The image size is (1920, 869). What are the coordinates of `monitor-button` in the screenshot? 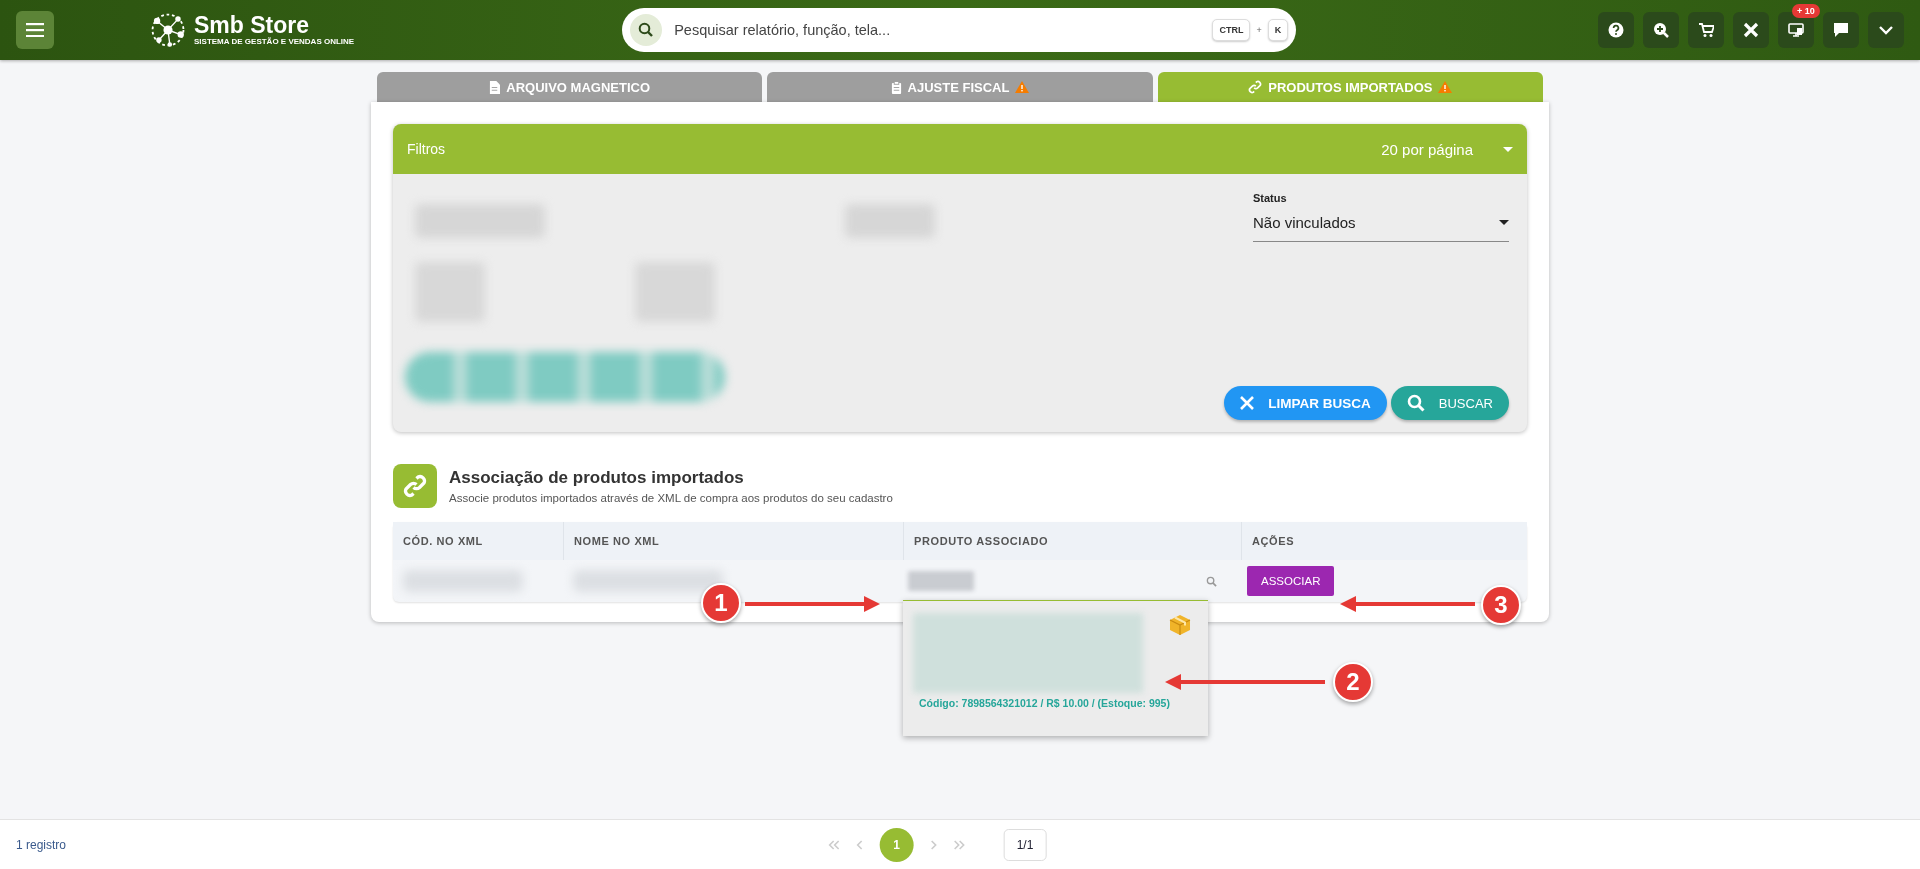 It's located at (1796, 30).